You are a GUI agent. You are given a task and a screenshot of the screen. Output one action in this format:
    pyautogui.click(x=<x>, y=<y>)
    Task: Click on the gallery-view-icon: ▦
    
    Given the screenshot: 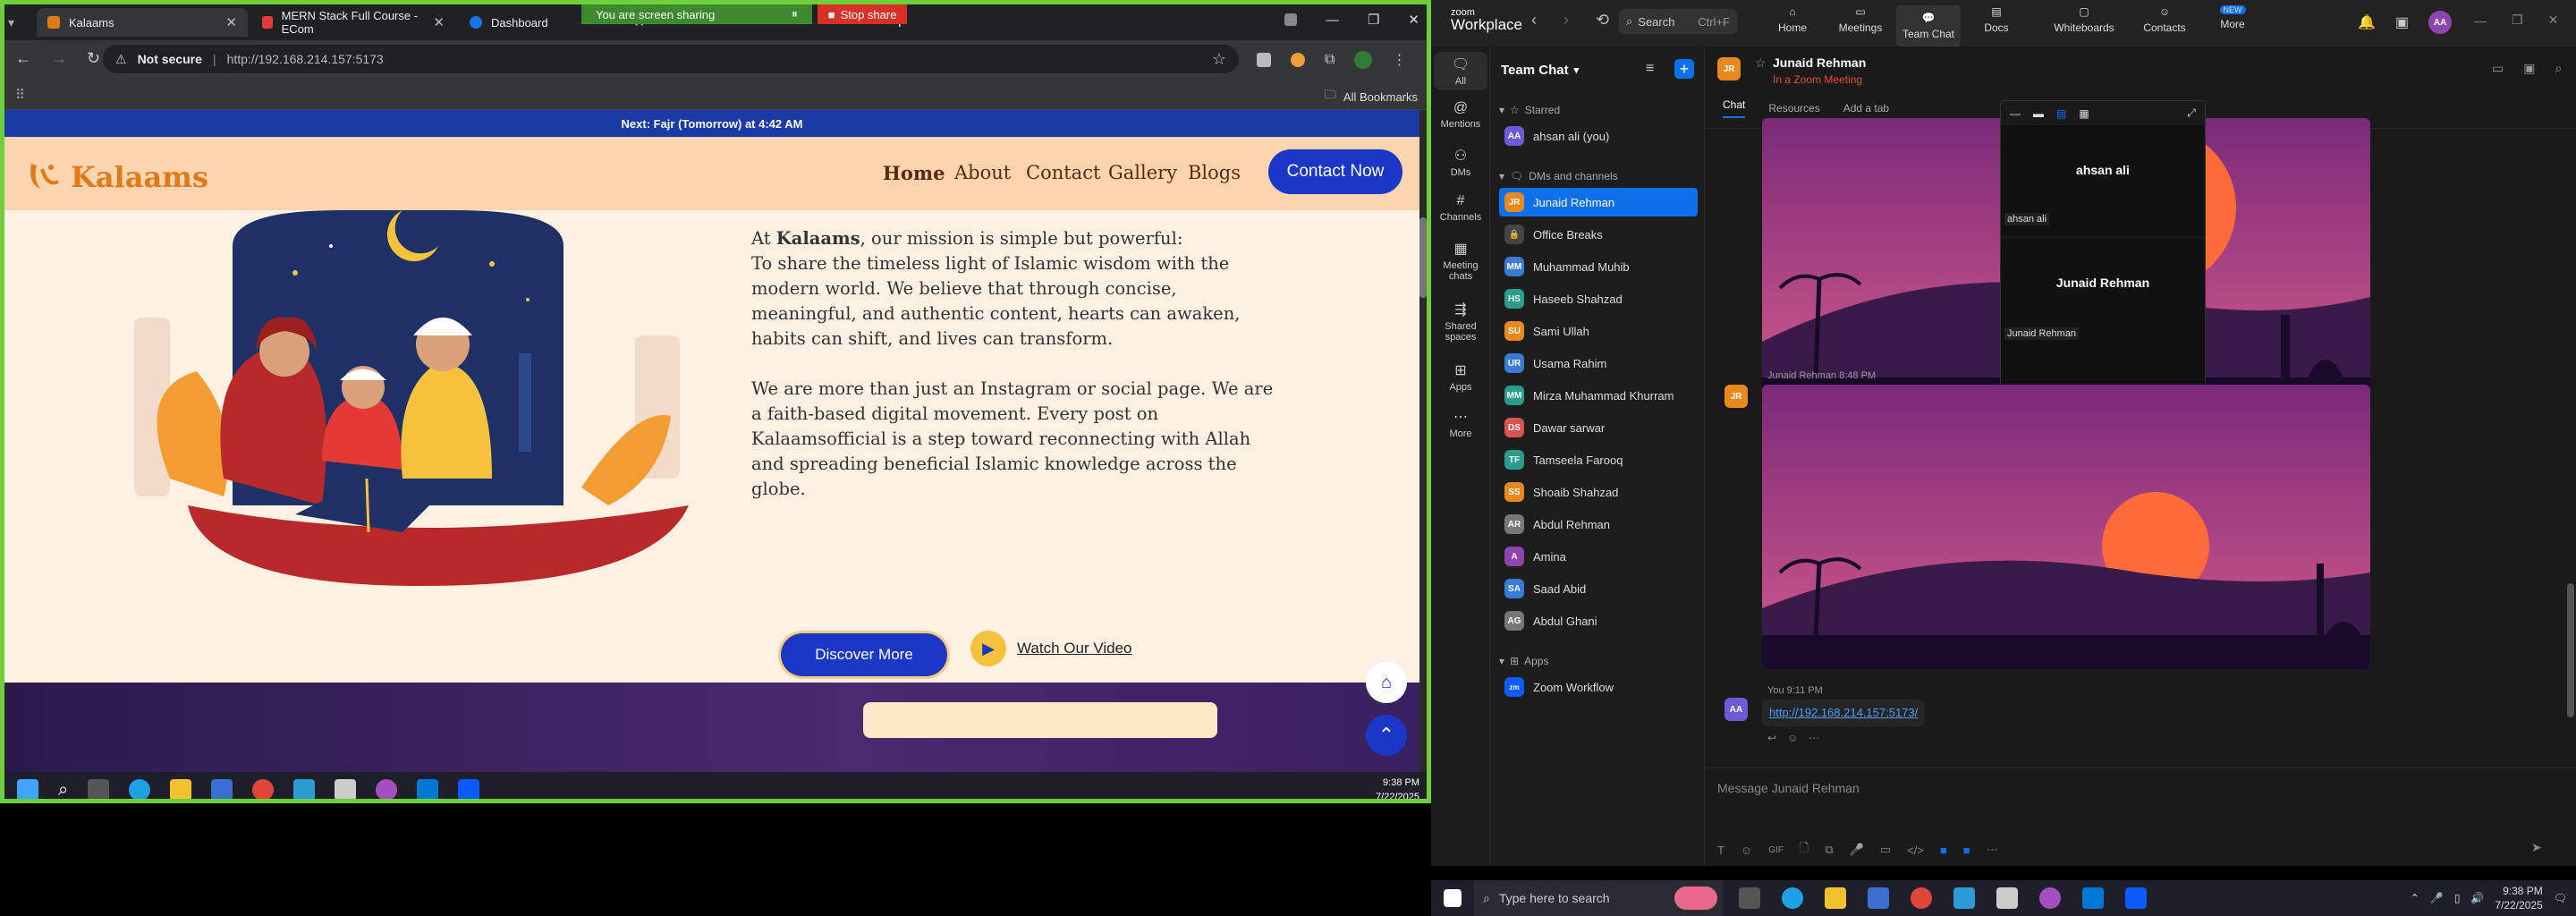 What is the action you would take?
    pyautogui.click(x=2084, y=113)
    